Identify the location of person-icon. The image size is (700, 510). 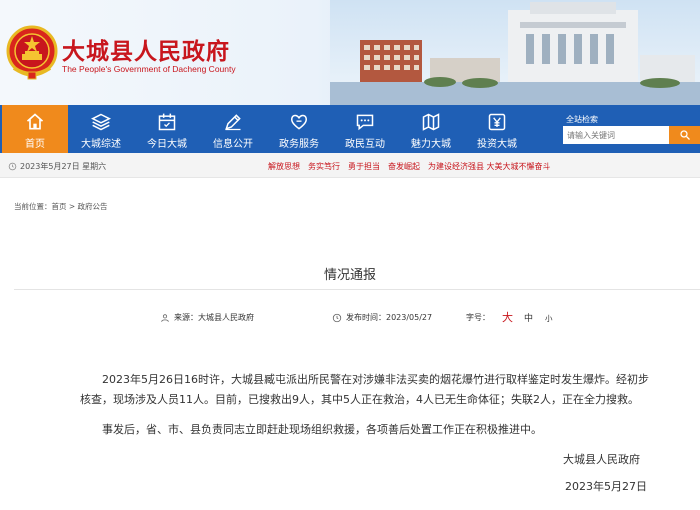
(165, 317).